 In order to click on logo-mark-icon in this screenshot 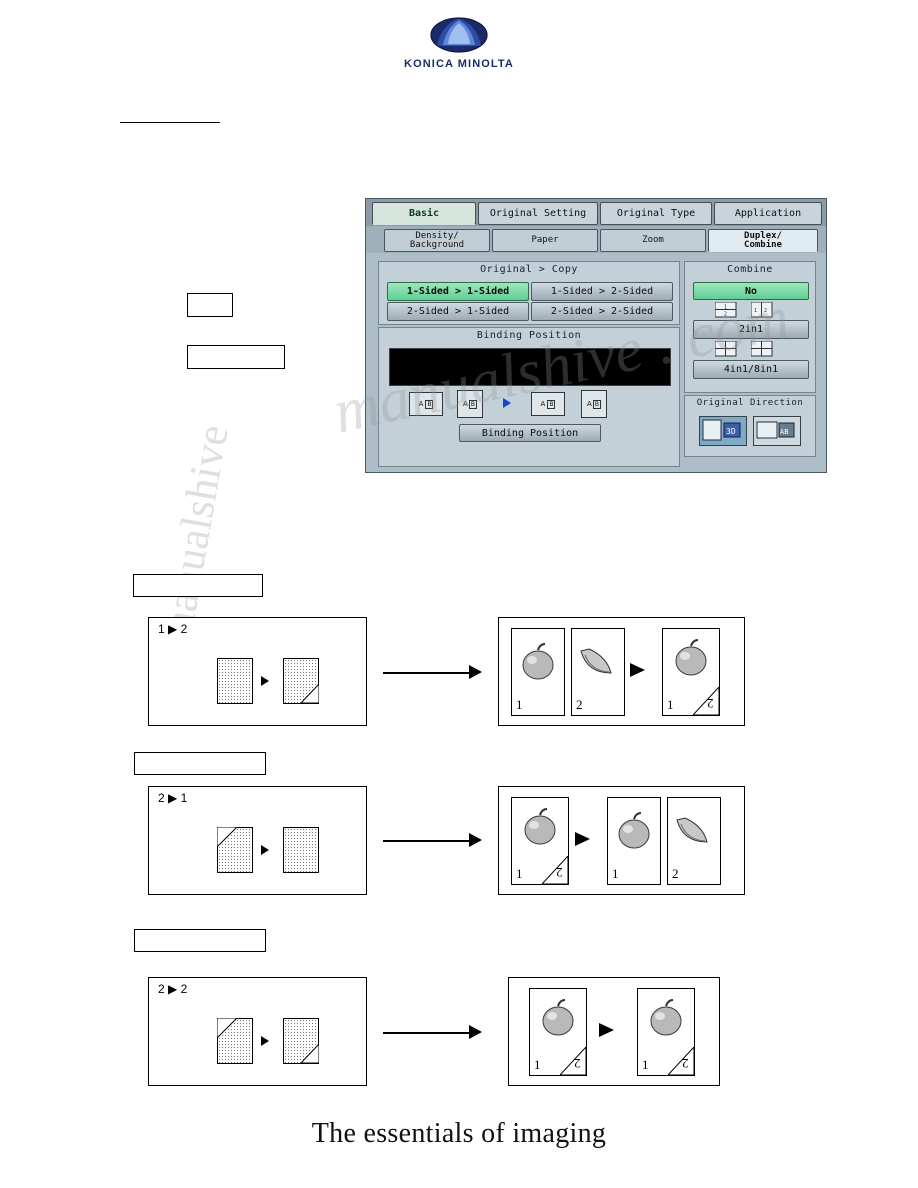, I will do `click(459, 36)`.